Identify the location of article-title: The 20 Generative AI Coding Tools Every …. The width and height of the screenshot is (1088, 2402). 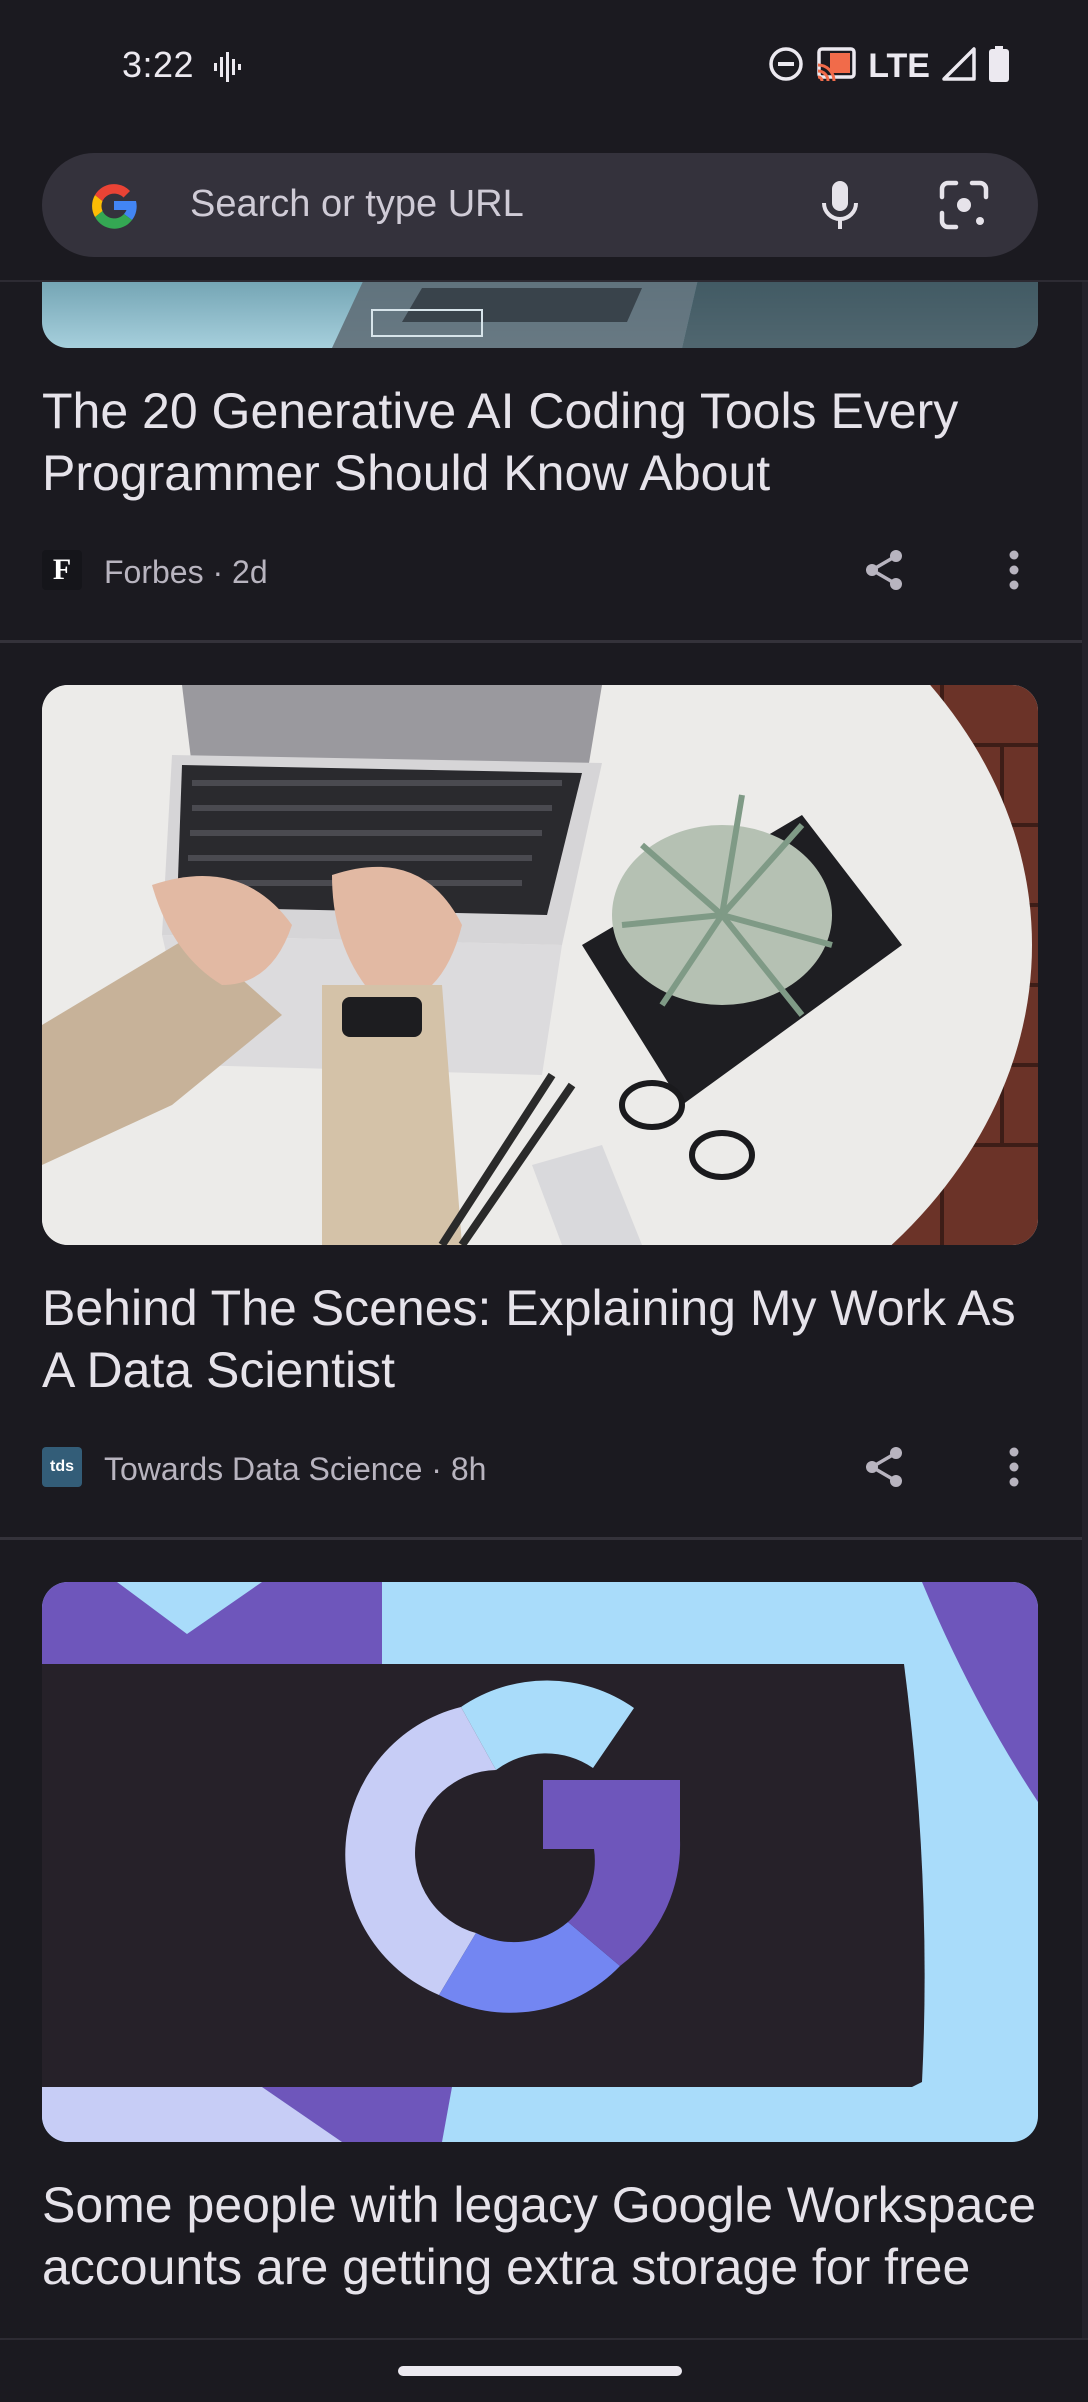
(542, 442).